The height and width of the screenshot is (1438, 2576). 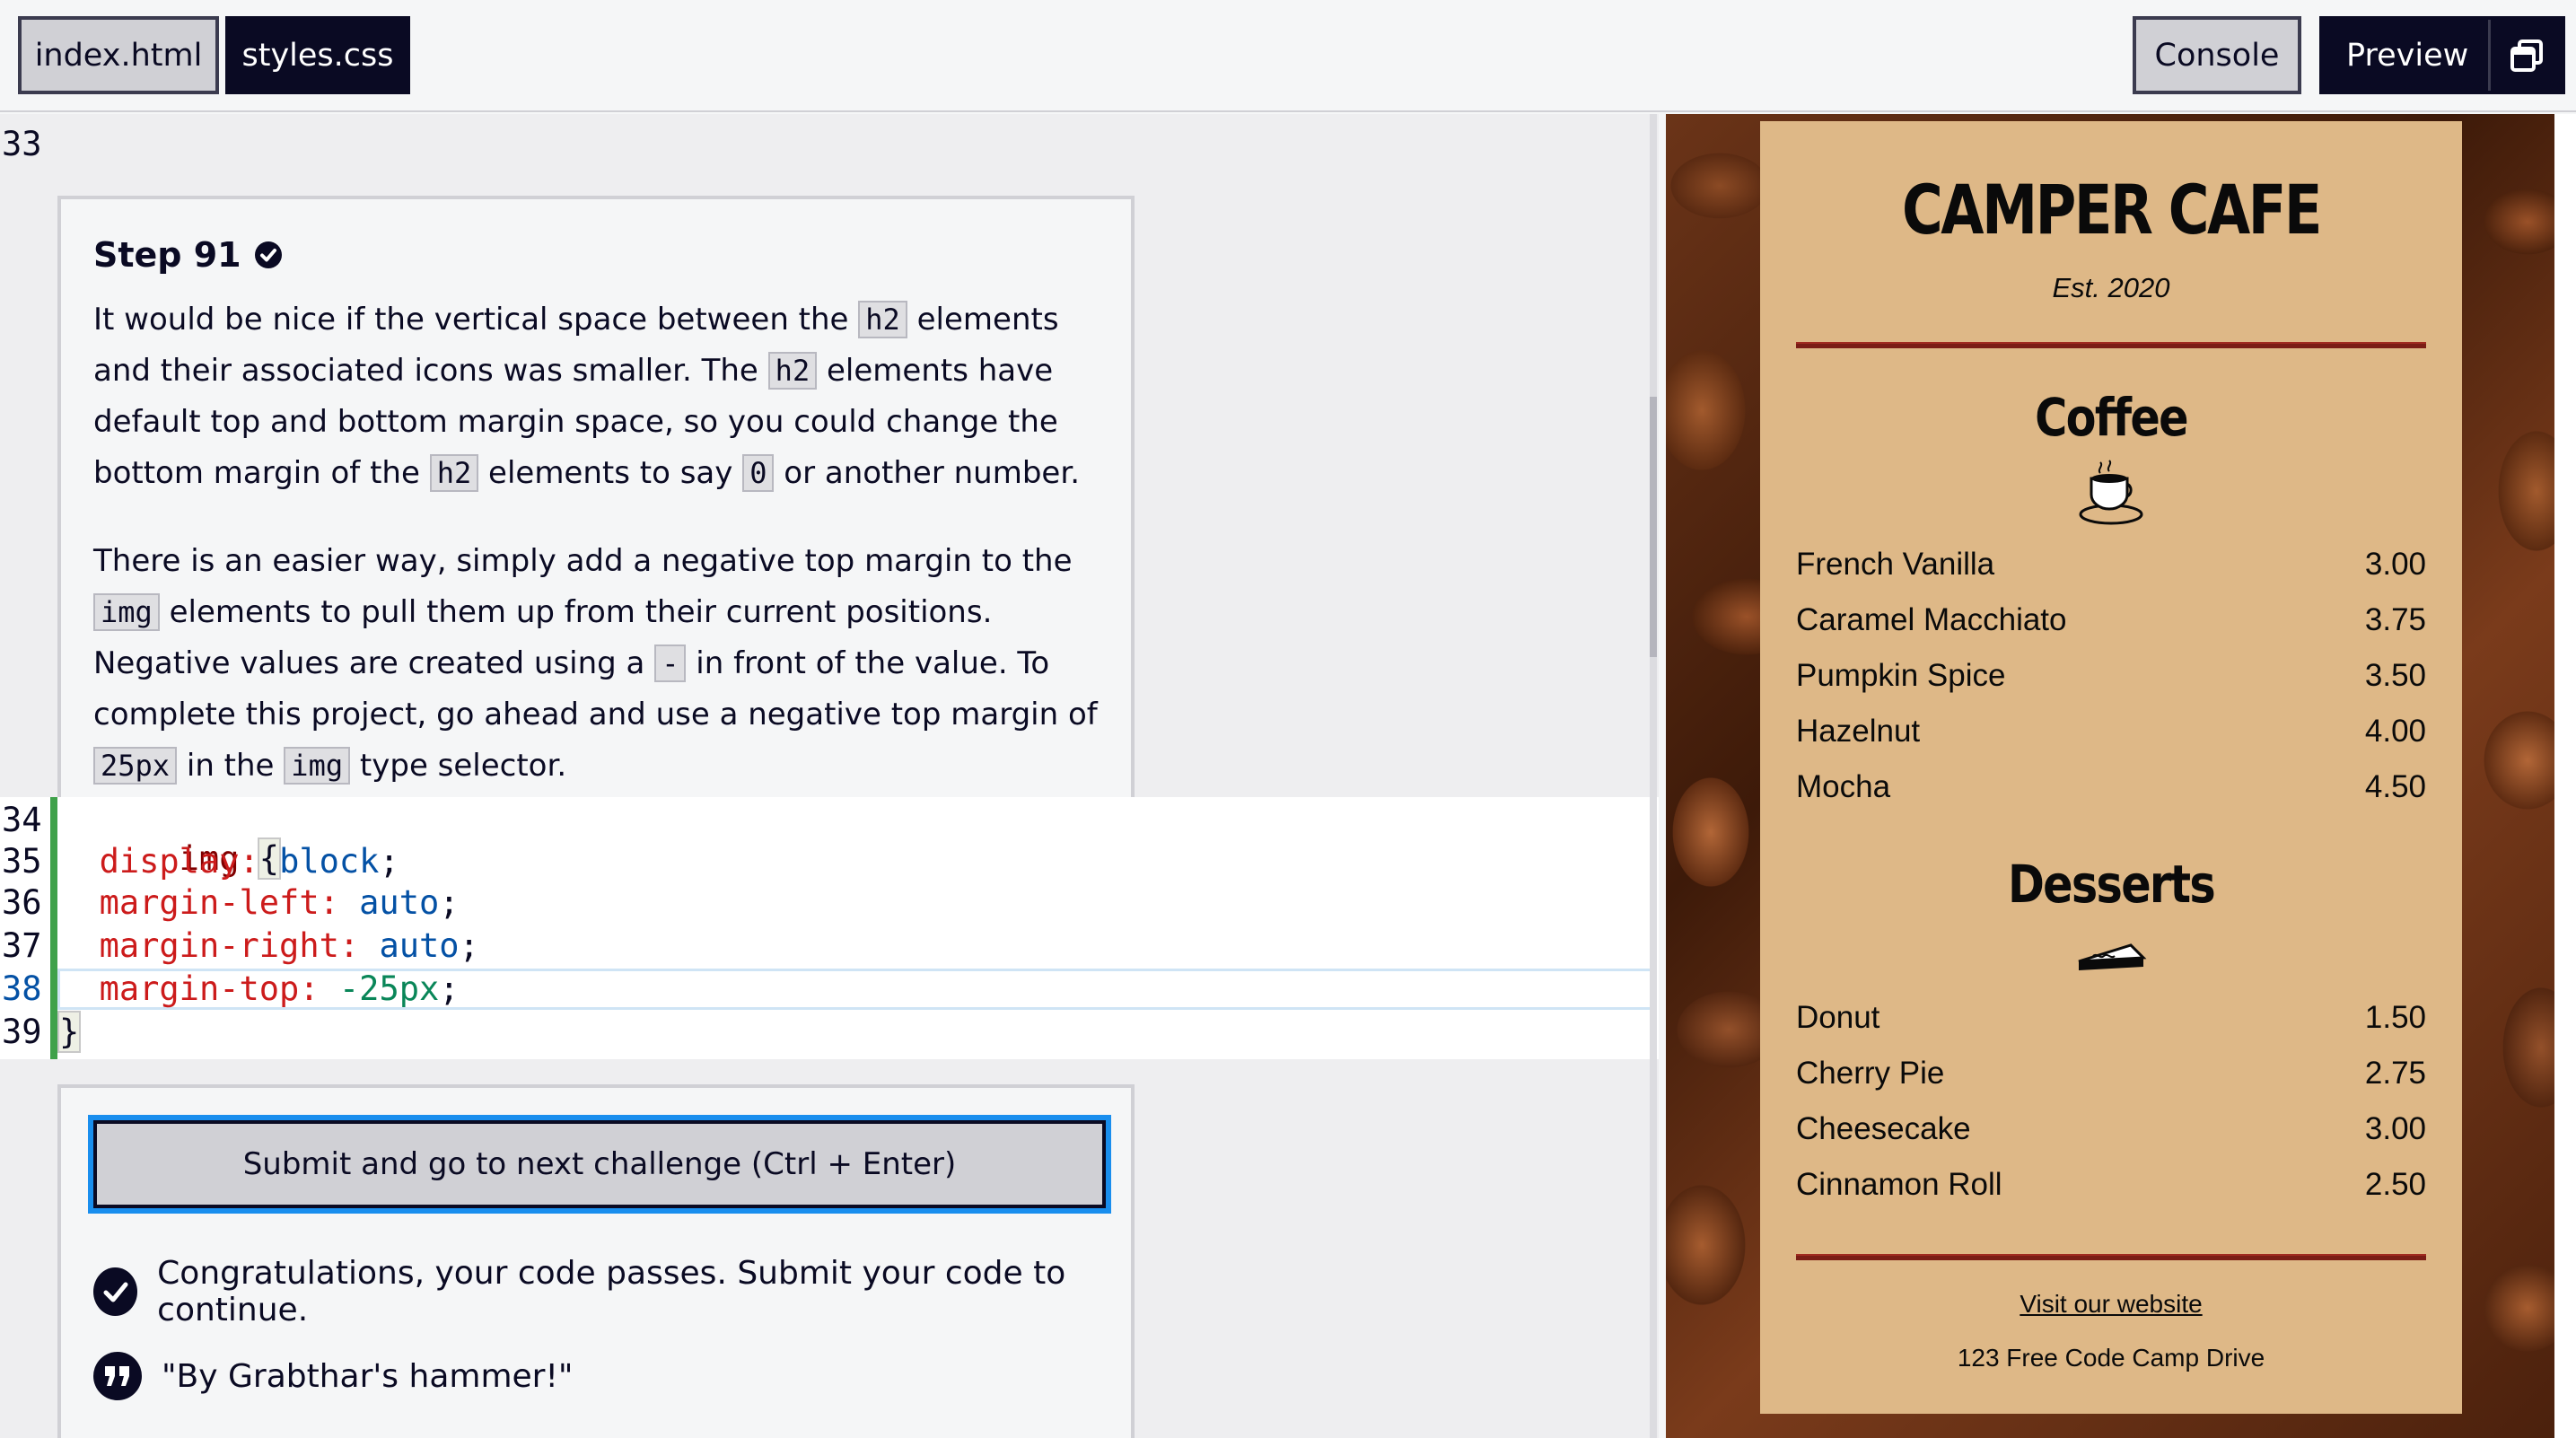 I want to click on css-value: block, so click(x=329, y=861).